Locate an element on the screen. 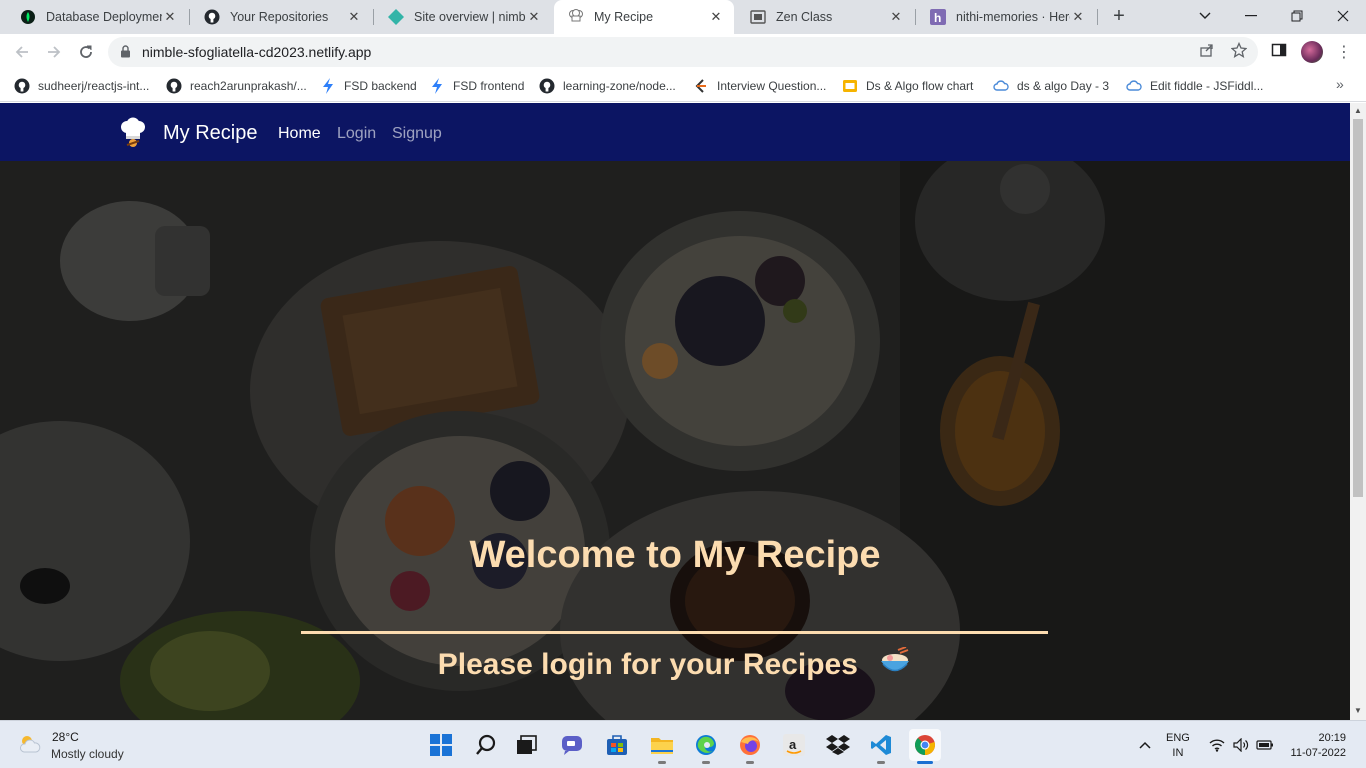 Image resolution: width=1366 pixels, height=768 pixels. scroll-thumb is located at coordinates (1358, 308).